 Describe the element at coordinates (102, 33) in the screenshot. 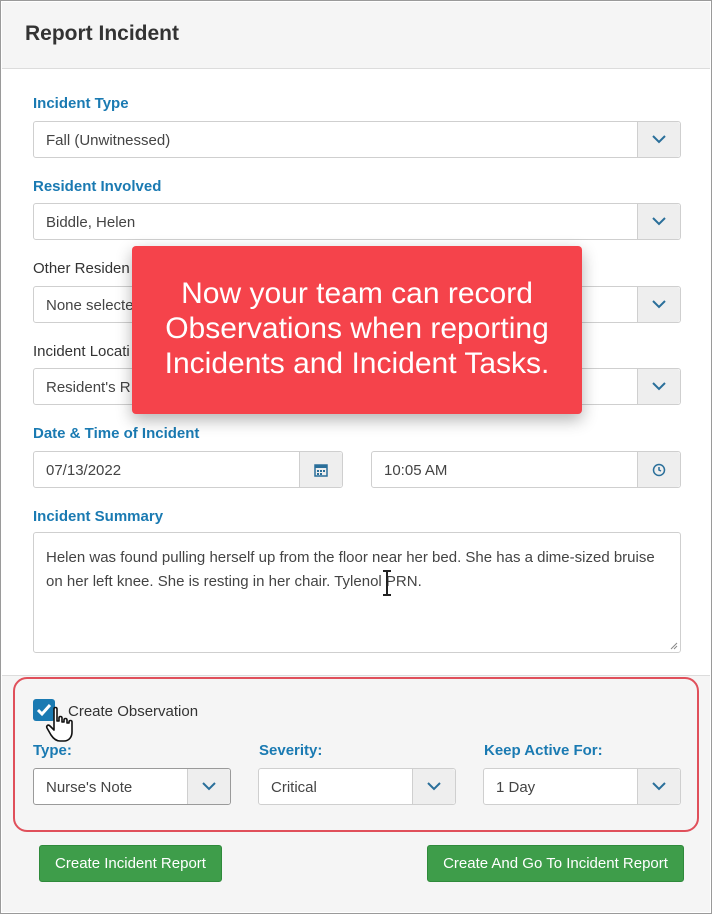

I see `page-title: Report Incident` at that location.